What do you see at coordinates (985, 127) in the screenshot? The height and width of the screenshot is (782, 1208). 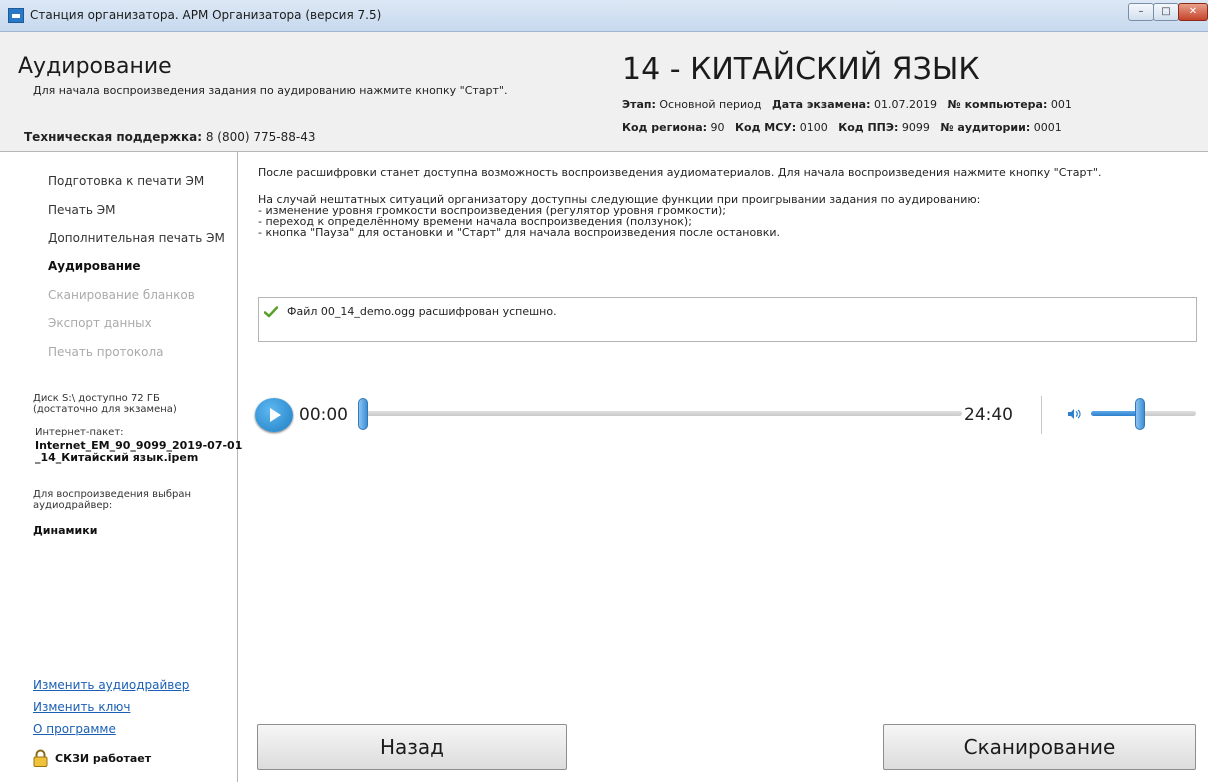 I see `auditorium-label: № аудитории:` at bounding box center [985, 127].